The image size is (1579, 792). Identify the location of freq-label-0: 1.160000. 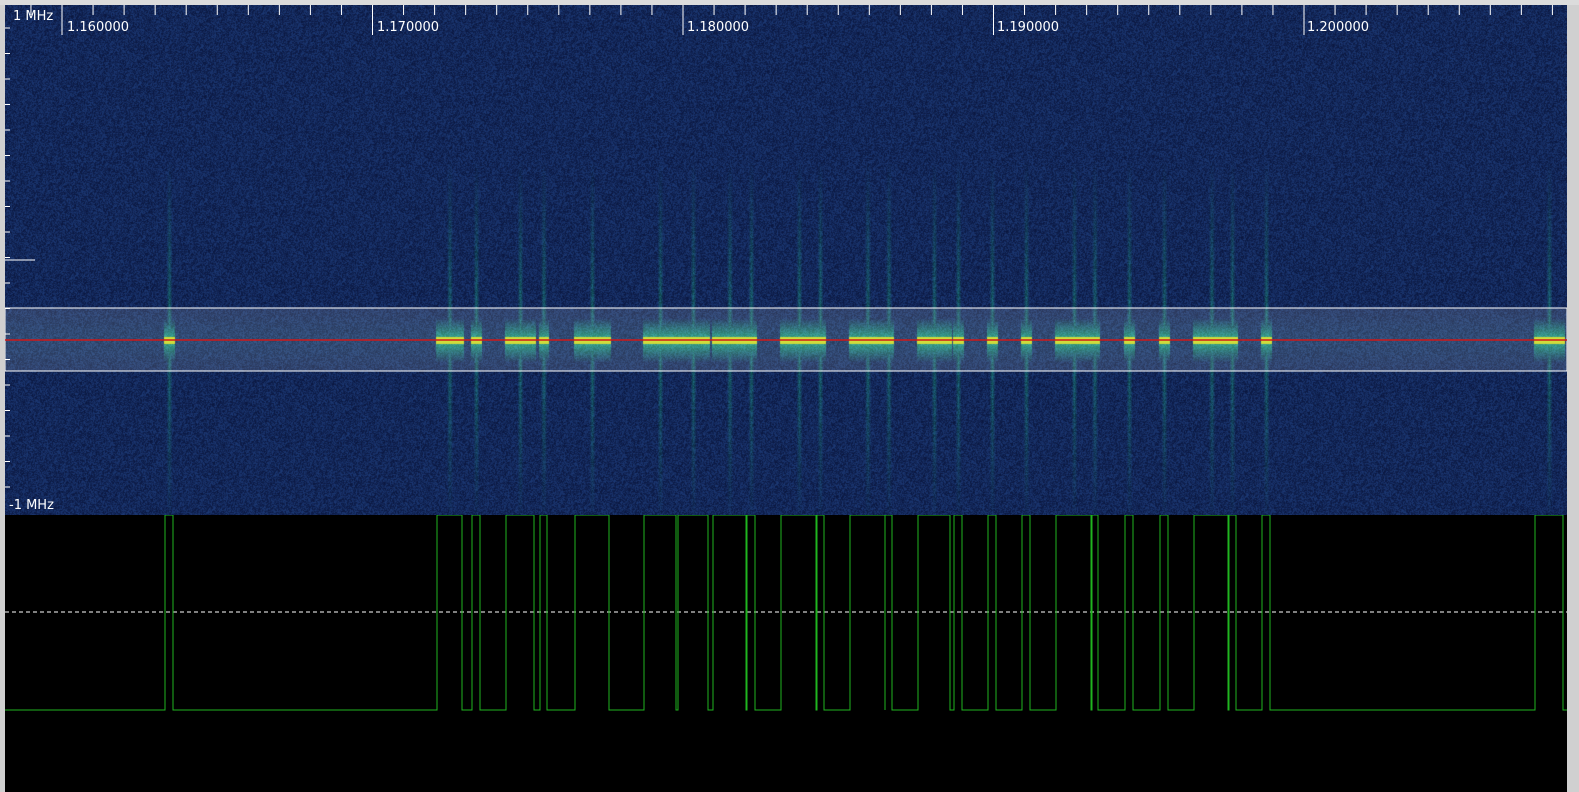
(98, 27).